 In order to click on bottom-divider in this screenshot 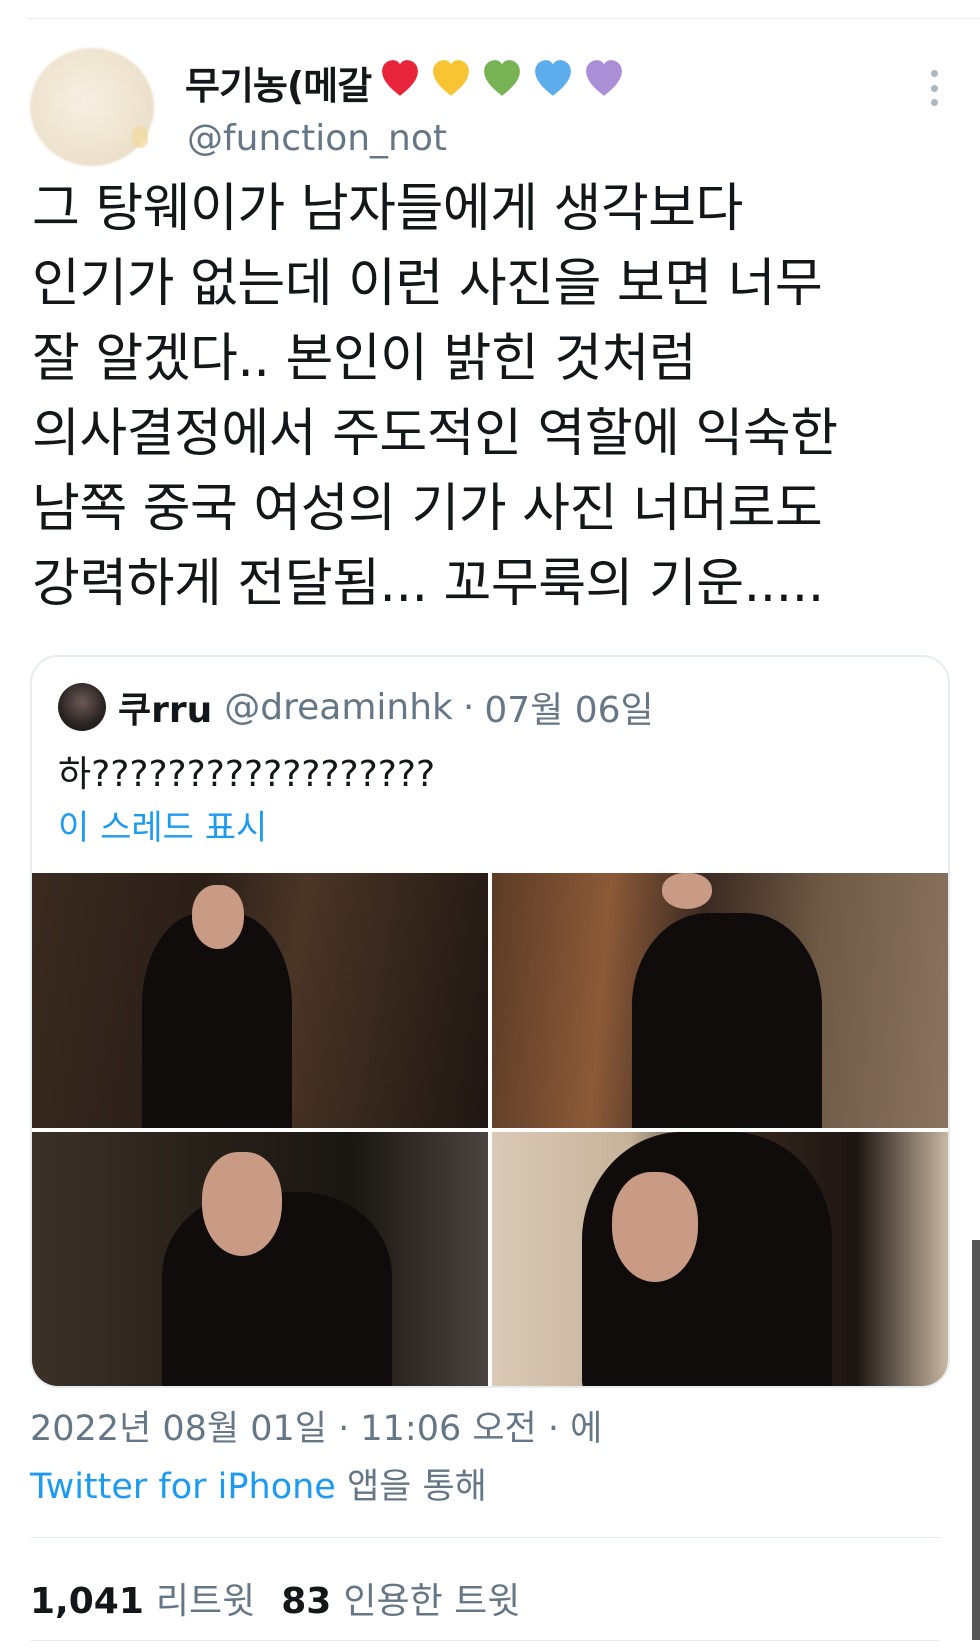, I will do `click(485, 1640)`.